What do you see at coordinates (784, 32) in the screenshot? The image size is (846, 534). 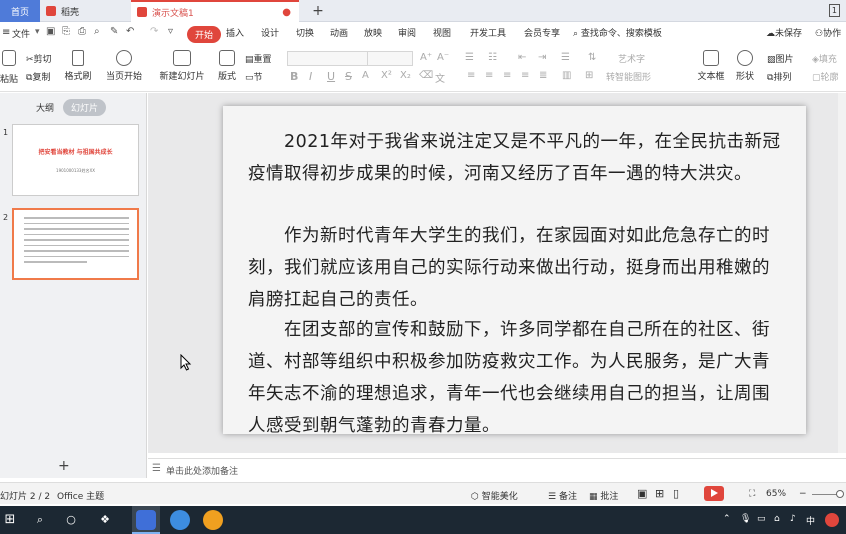 I see `unsaved-button: ☁未保存` at bounding box center [784, 32].